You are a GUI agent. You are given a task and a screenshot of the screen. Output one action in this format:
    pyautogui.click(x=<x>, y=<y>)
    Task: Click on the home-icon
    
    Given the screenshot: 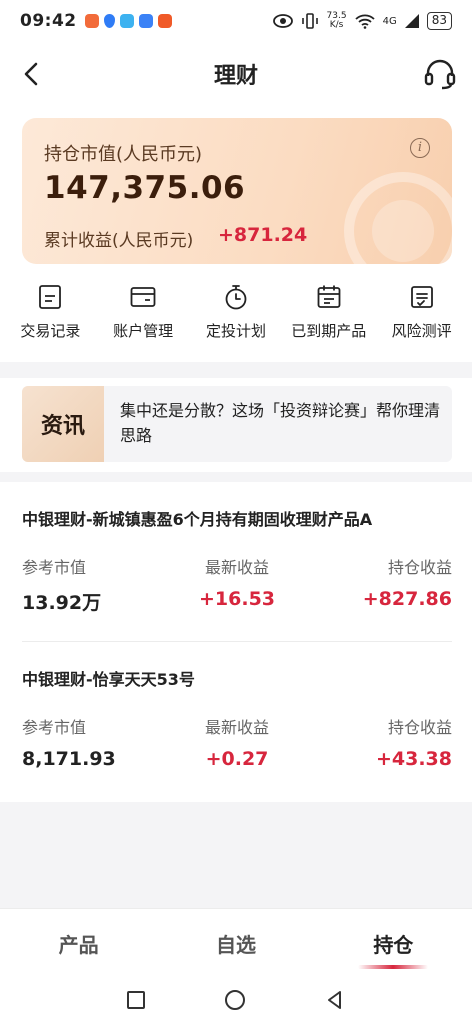 What is the action you would take?
    pyautogui.click(x=235, y=1000)
    